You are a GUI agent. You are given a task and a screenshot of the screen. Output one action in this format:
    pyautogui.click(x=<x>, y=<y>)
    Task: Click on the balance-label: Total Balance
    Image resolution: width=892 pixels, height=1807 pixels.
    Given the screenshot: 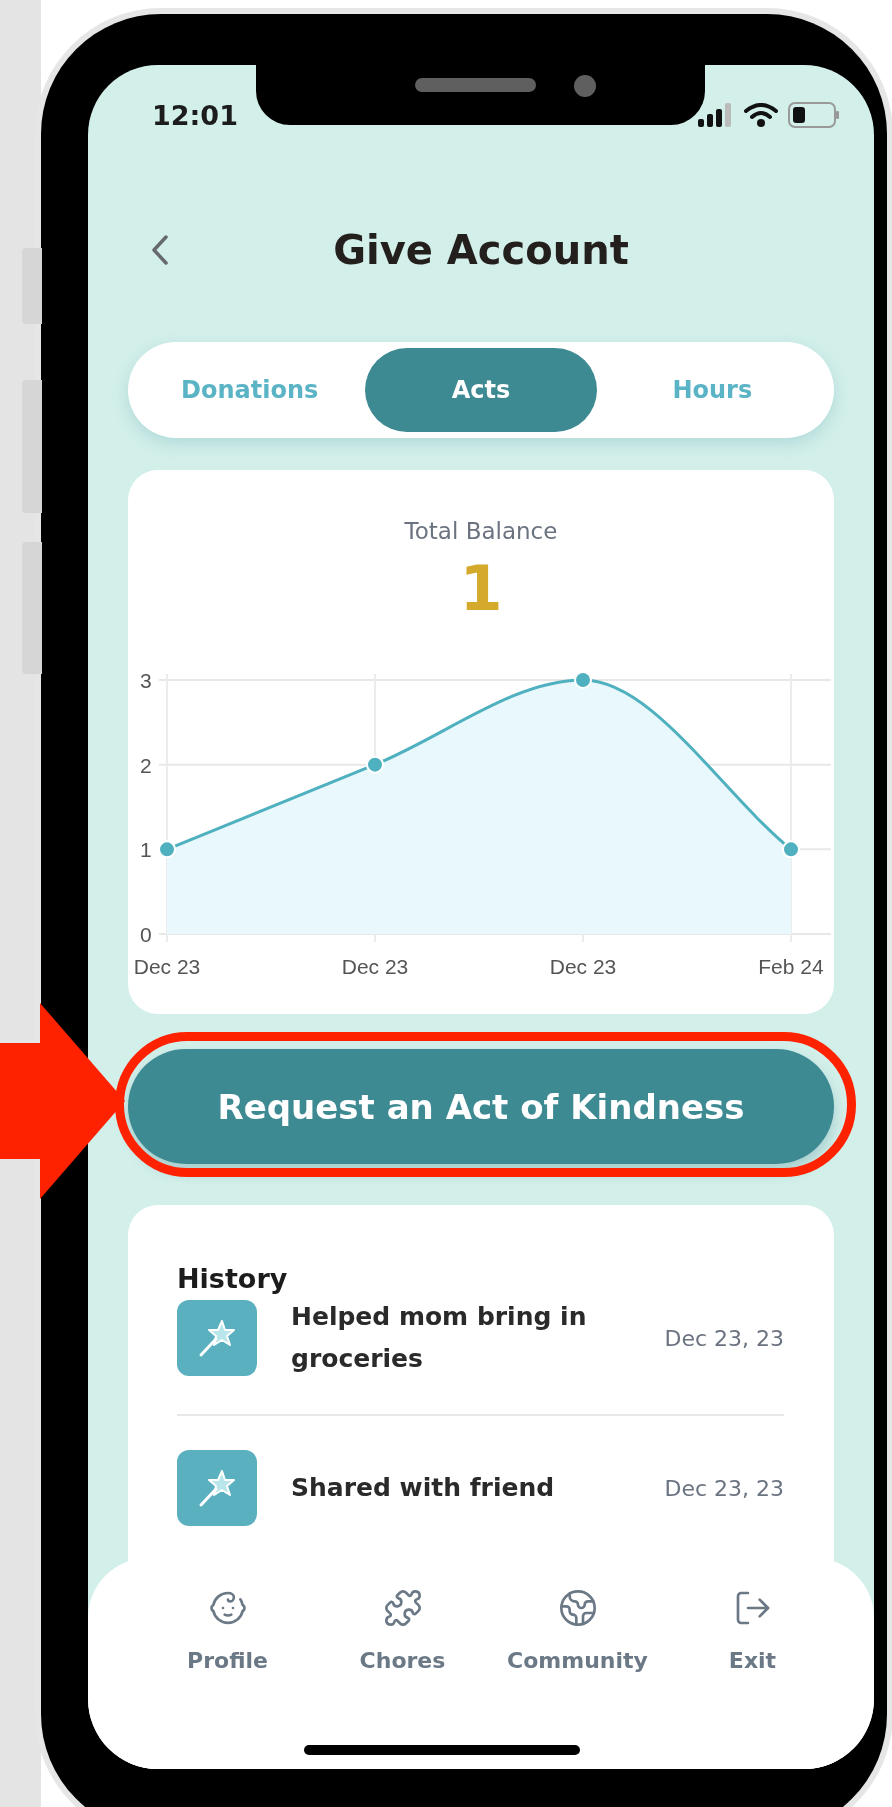 What is the action you would take?
    pyautogui.click(x=481, y=531)
    